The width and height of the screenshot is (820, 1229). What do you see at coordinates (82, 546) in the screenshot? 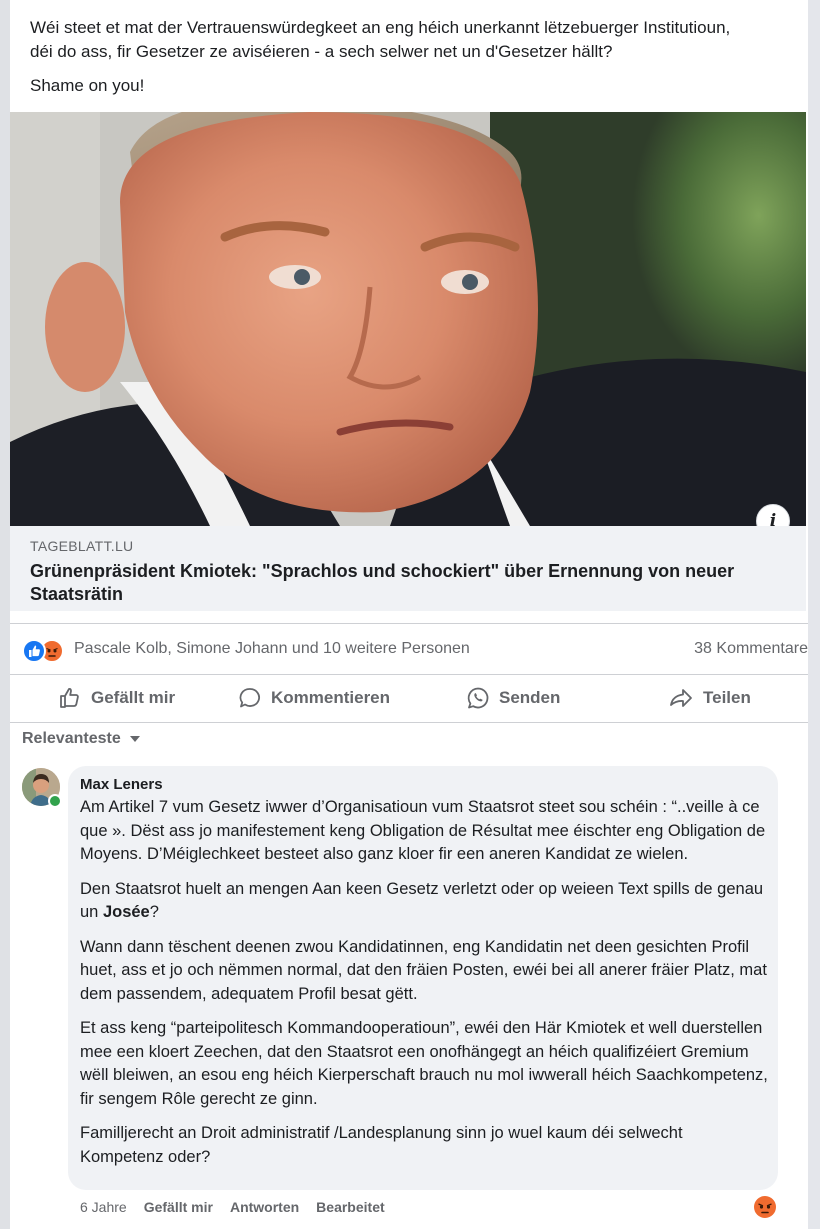
I see `link-domain: TAGEBLATT.LU` at bounding box center [82, 546].